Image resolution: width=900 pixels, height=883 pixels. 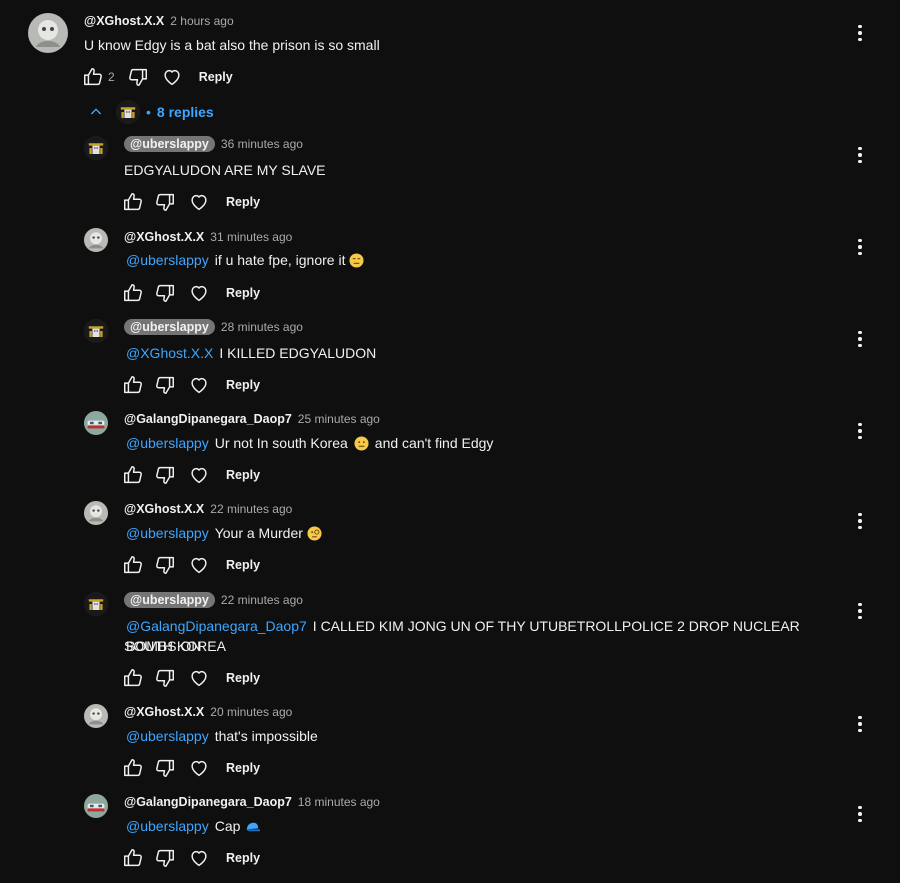 What do you see at coordinates (169, 353) in the screenshot?
I see `mention-link: @XGhost.X.X` at bounding box center [169, 353].